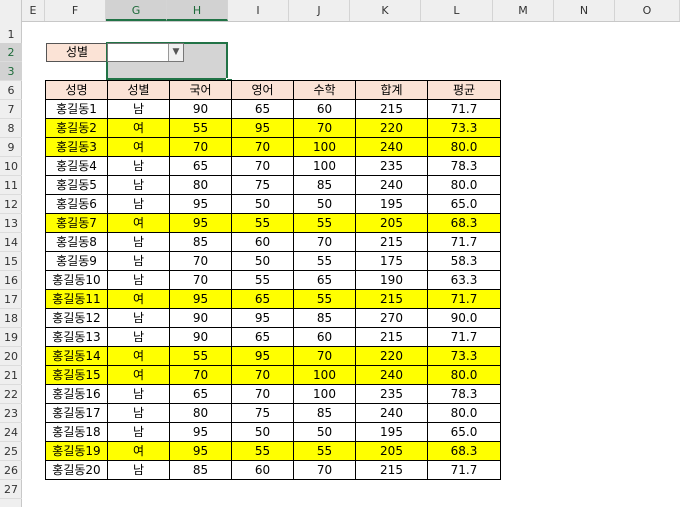 The width and height of the screenshot is (680, 507). Describe the element at coordinates (76, 432) in the screenshot. I see `table-cell: 홍길동18` at that location.